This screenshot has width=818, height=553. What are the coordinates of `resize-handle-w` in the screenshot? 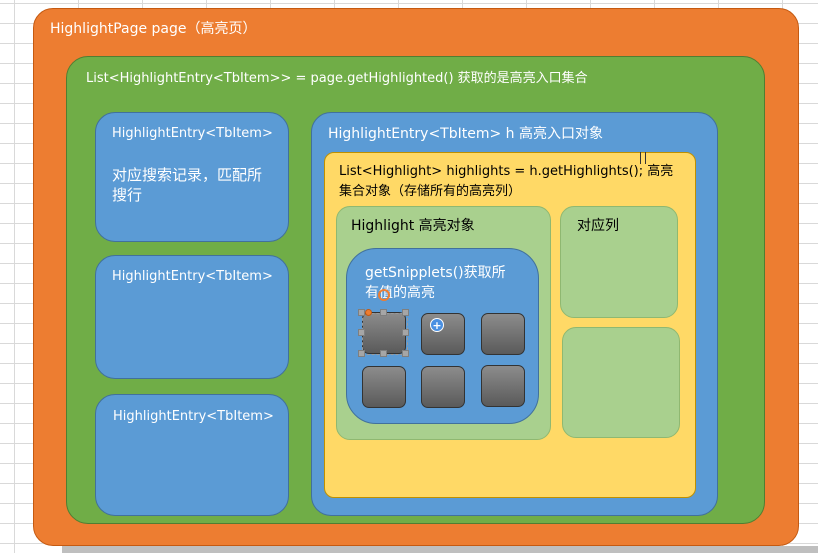 It's located at (361, 332).